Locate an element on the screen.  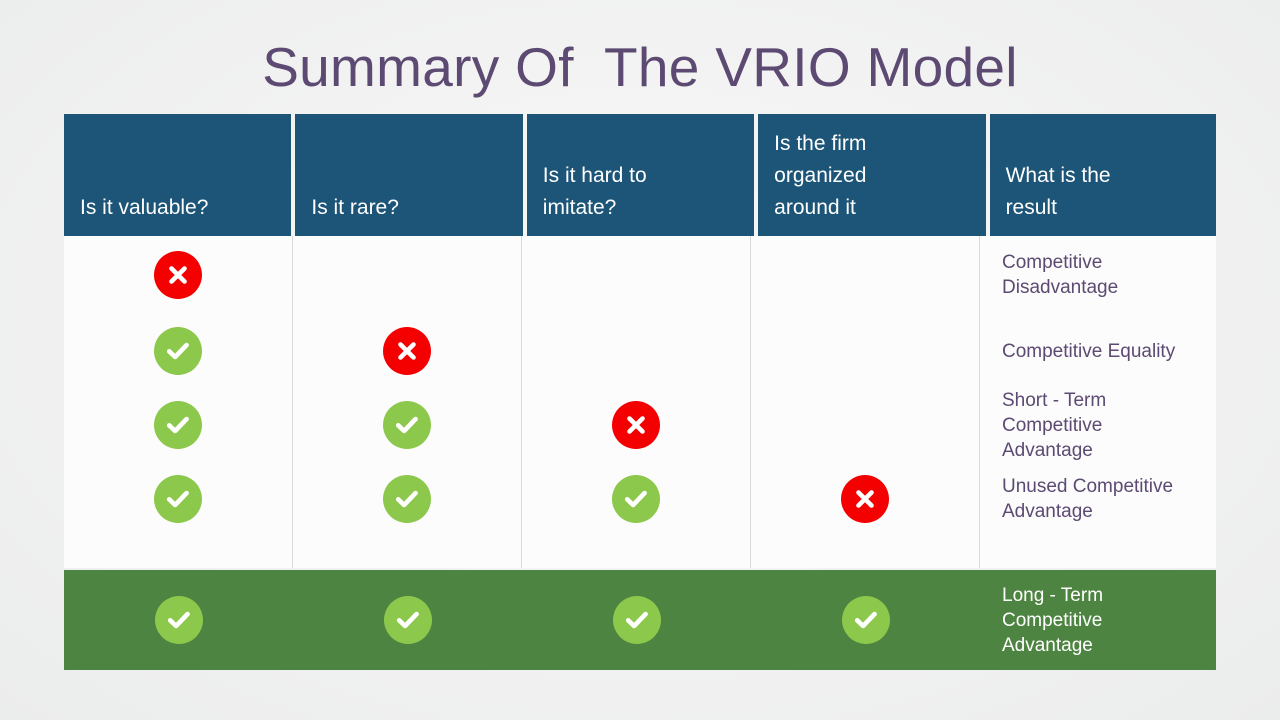
table-column-valuable is located at coordinates (178, 402).